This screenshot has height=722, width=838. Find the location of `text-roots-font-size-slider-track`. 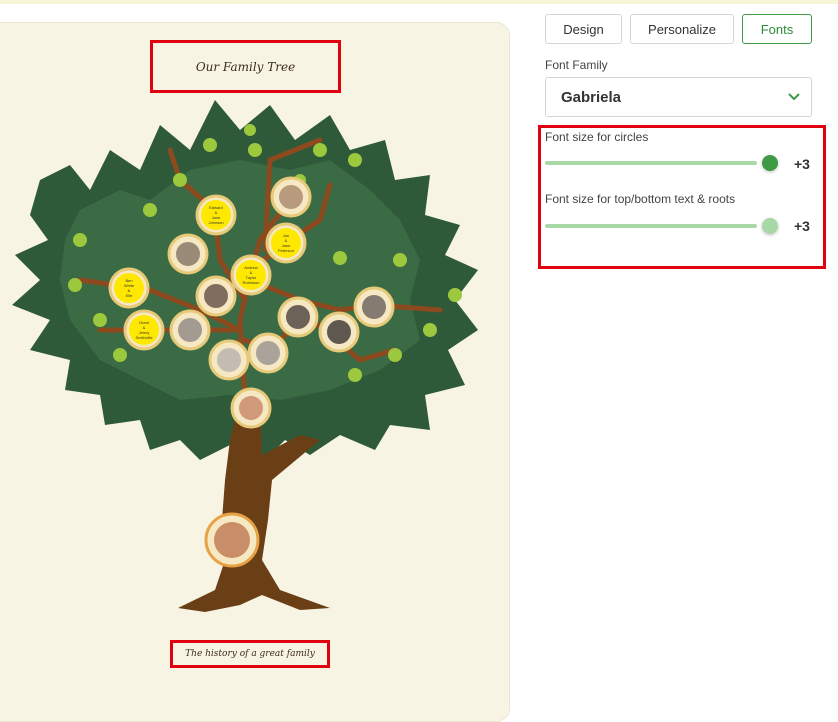

text-roots-font-size-slider-track is located at coordinates (651, 226).